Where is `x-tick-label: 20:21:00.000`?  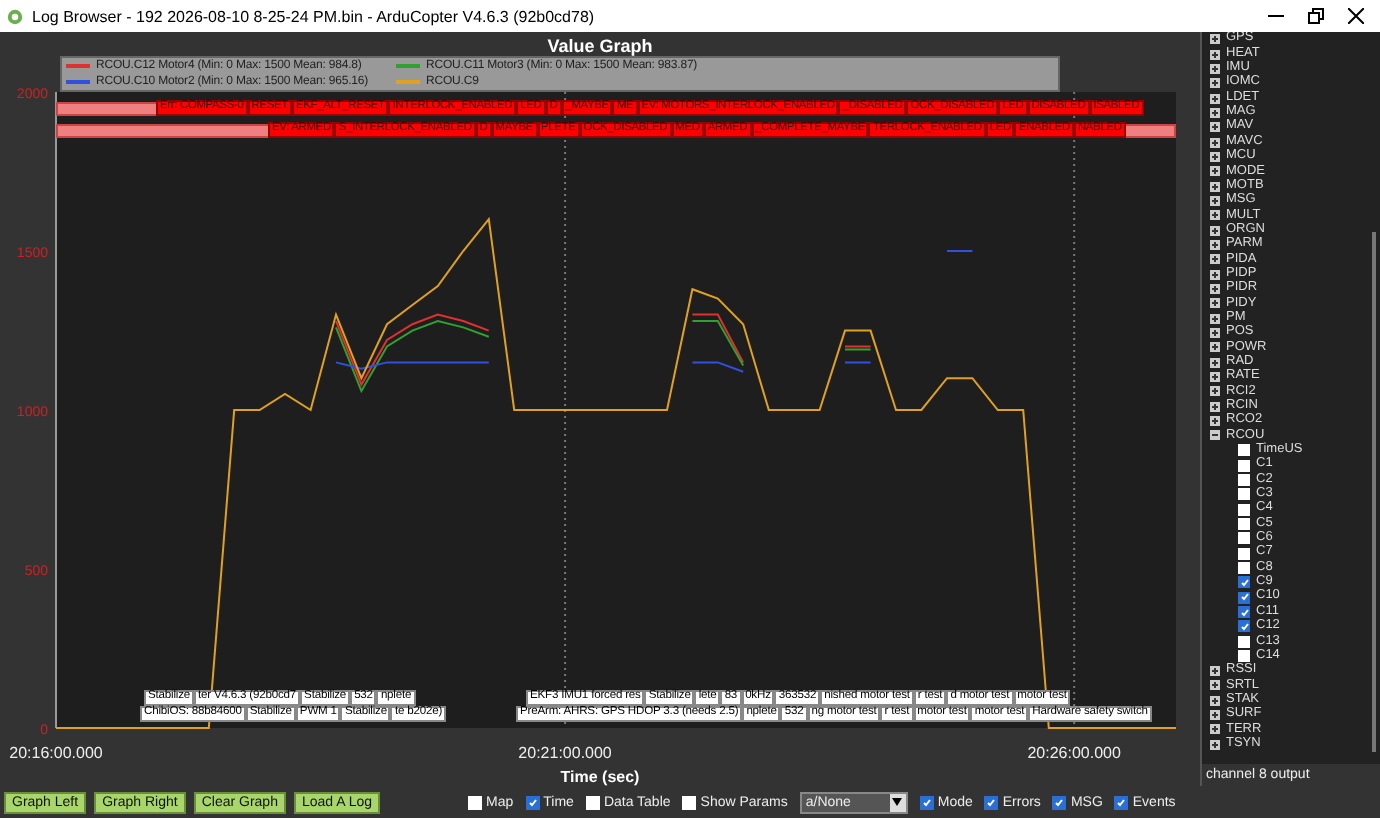
x-tick-label: 20:21:00.000 is located at coordinates (565, 753).